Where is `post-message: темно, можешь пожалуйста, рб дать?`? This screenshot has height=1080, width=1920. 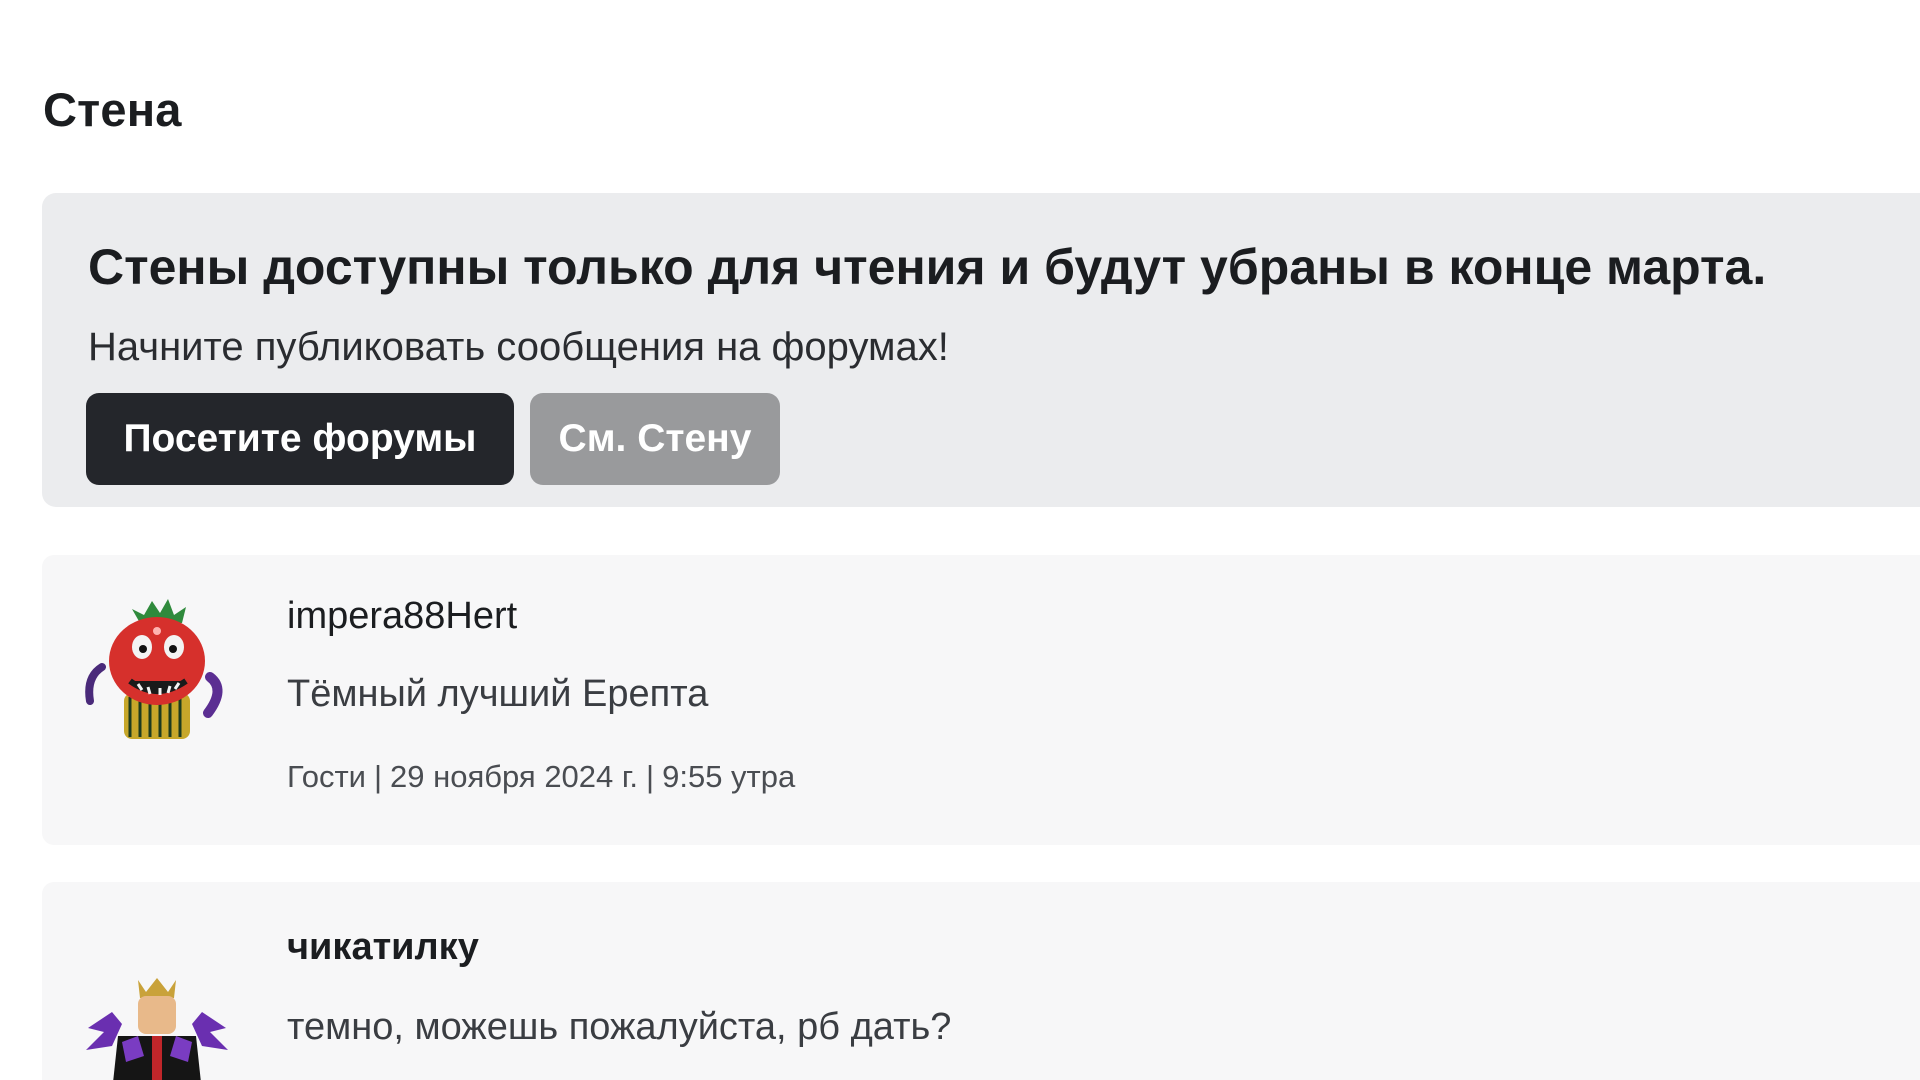
post-message: темно, можешь пожалуйста, рб дать? is located at coordinates (619, 1027).